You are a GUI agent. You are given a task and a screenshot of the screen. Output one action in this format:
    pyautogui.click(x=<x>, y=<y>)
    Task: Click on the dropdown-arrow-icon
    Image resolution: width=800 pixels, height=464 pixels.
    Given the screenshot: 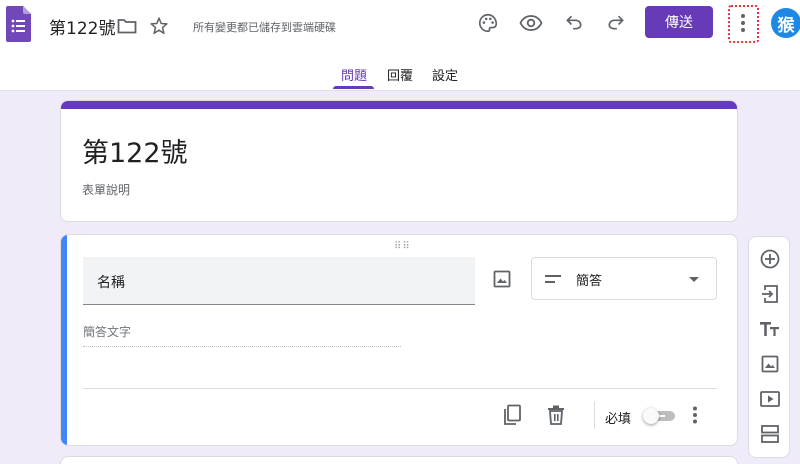 What is the action you would take?
    pyautogui.click(x=694, y=279)
    